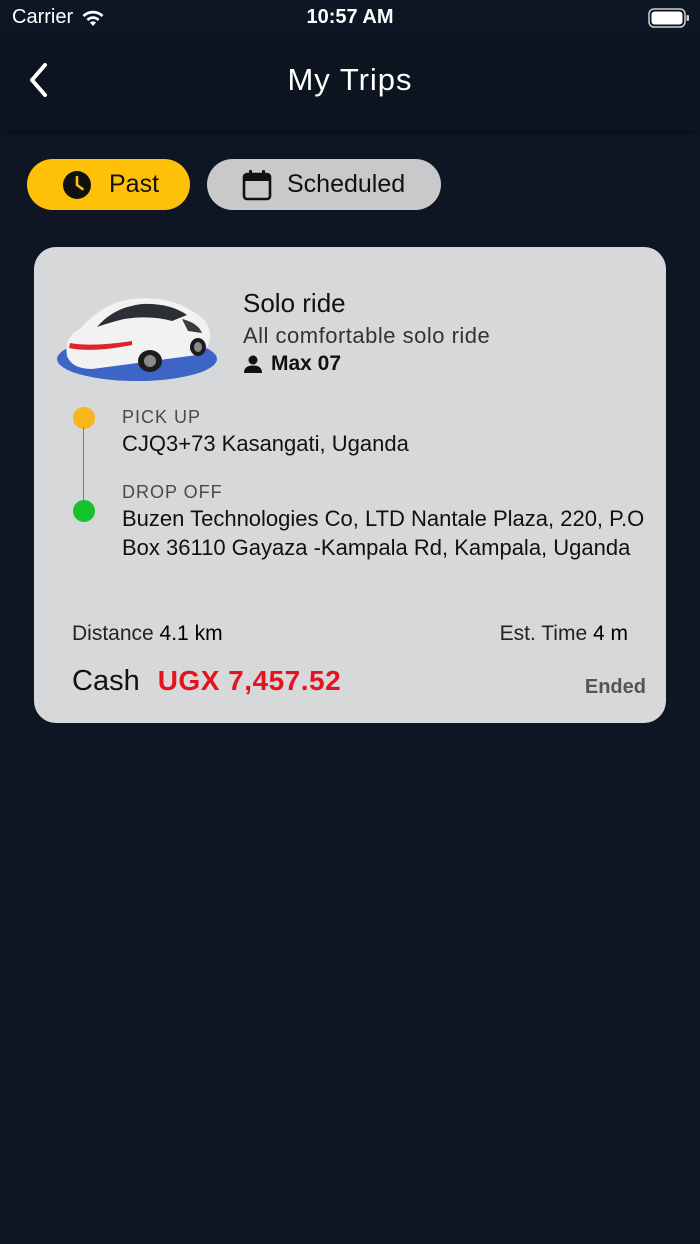 The width and height of the screenshot is (700, 1244). Describe the element at coordinates (106, 681) in the screenshot. I see `payment-method: Cash` at that location.